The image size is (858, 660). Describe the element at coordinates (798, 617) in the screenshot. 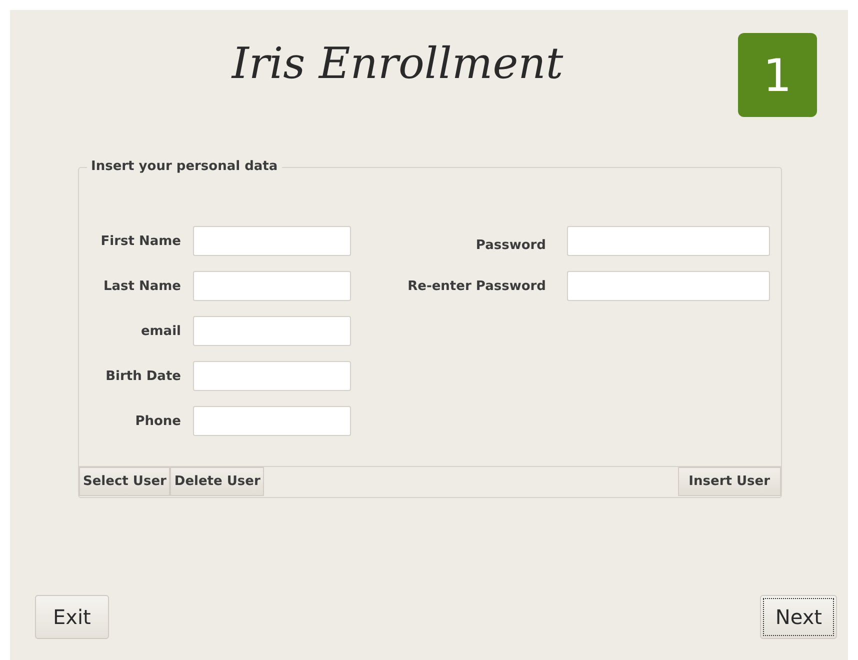

I see `next-button: Next` at that location.